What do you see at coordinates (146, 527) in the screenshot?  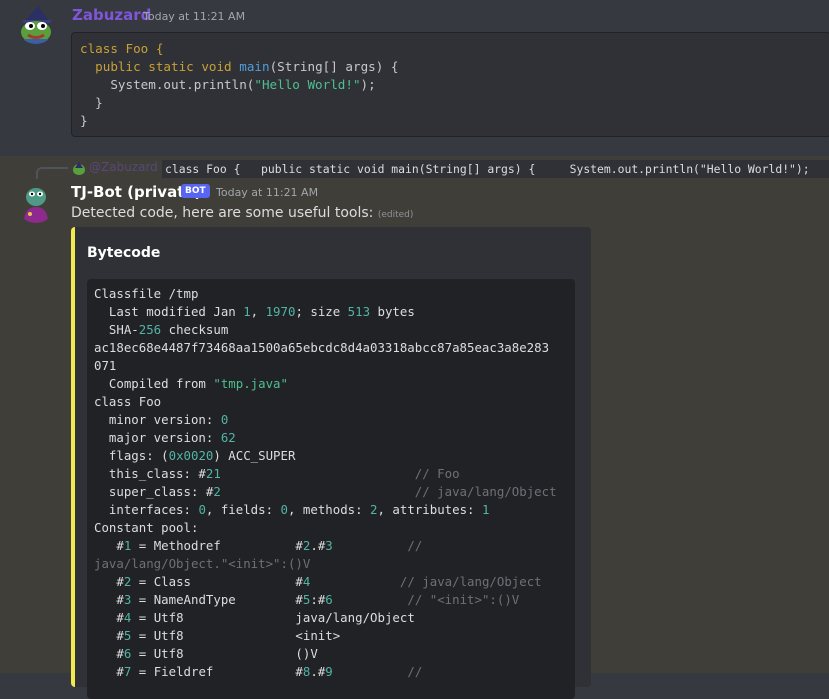 I see `code-token: Constant pool:` at bounding box center [146, 527].